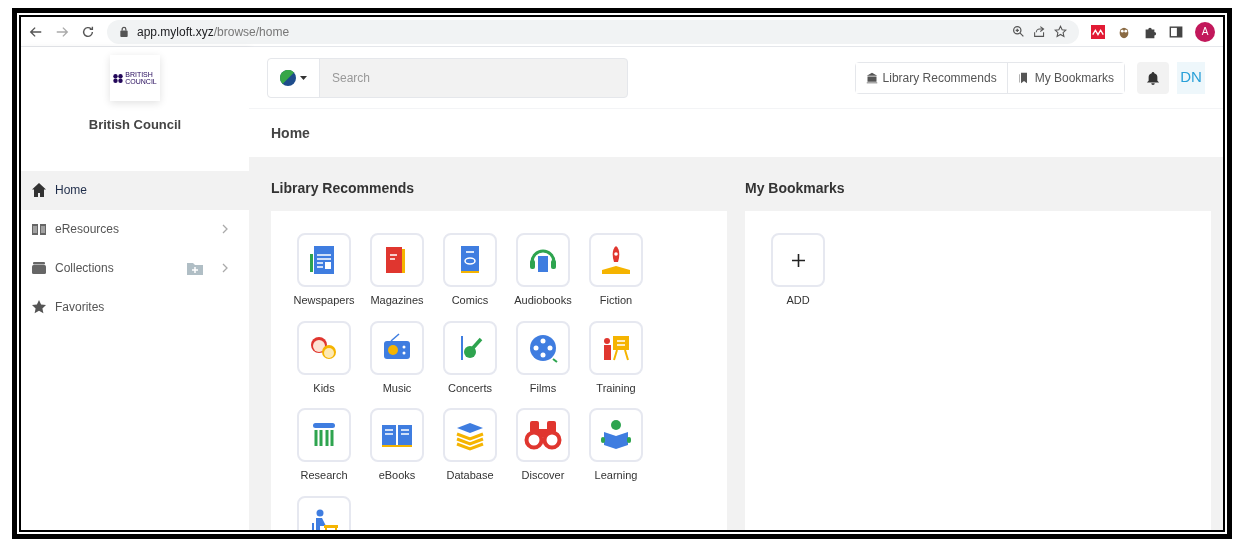 This screenshot has height=543, width=1244. What do you see at coordinates (798, 260) in the screenshot?
I see `plus-icon` at bounding box center [798, 260].